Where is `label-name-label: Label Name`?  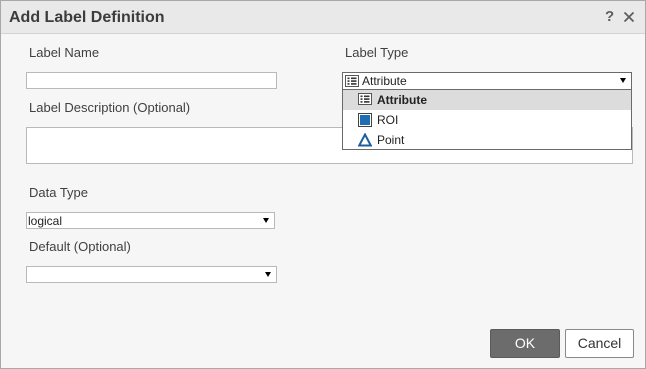
label-name-label: Label Name is located at coordinates (64, 52).